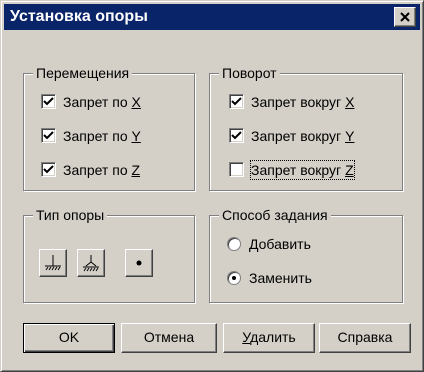  What do you see at coordinates (169, 338) in the screenshot?
I see `cancel-button: Отмена` at bounding box center [169, 338].